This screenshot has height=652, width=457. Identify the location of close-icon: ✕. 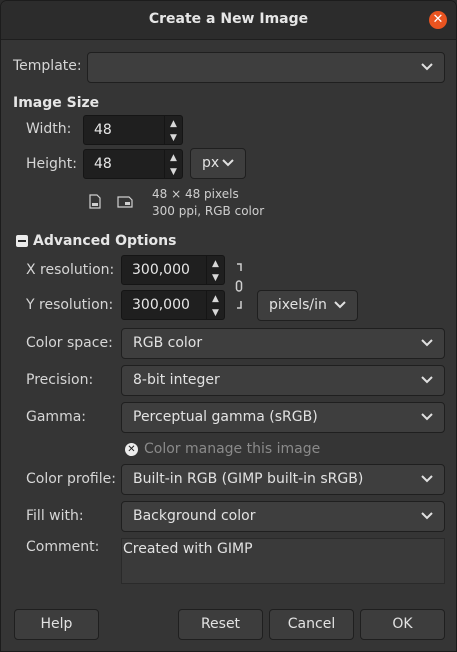
(438, 19).